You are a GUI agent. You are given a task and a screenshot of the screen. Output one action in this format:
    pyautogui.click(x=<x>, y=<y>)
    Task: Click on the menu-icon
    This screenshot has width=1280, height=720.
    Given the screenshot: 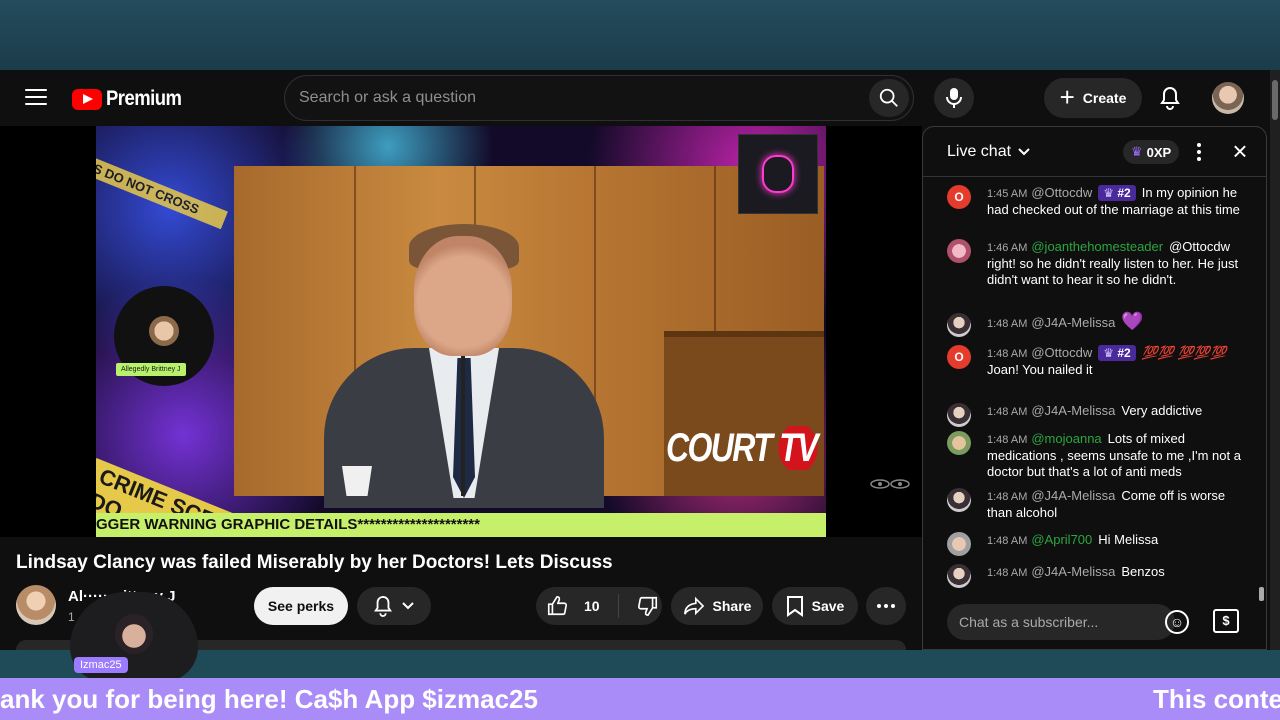 What is the action you would take?
    pyautogui.click(x=36, y=98)
    